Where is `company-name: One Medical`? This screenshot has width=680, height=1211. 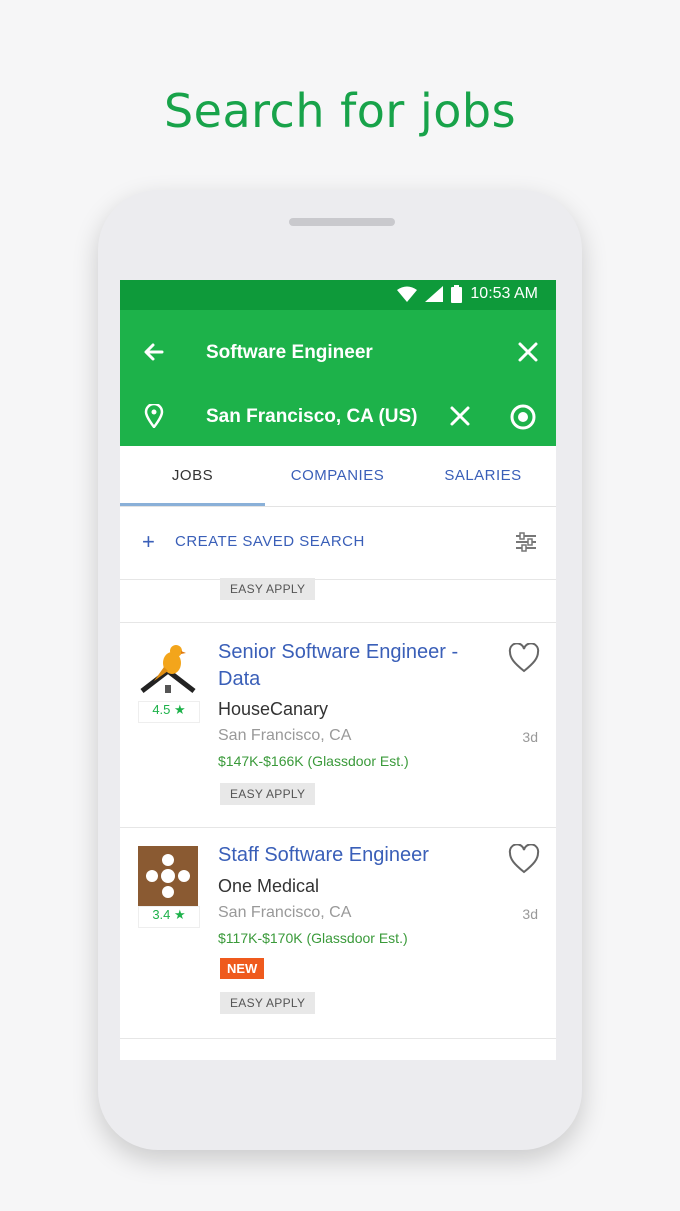
company-name: One Medical is located at coordinates (269, 886).